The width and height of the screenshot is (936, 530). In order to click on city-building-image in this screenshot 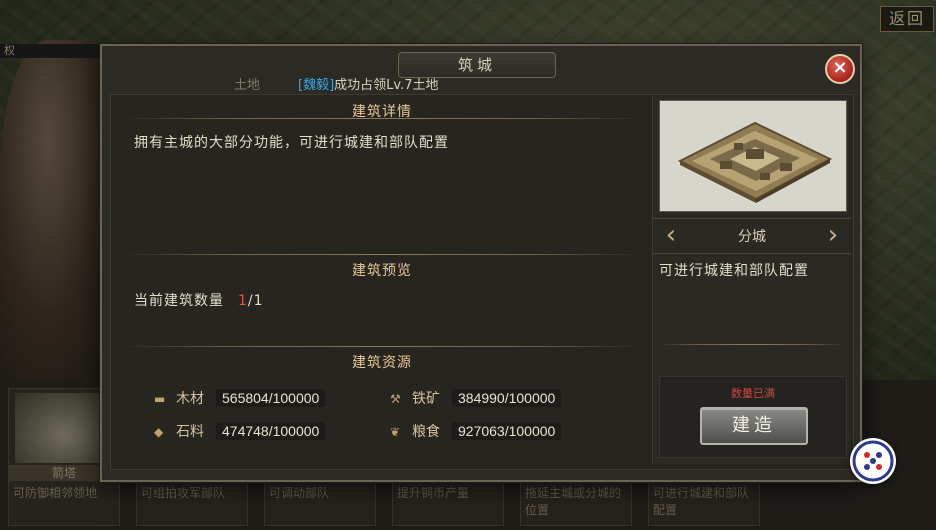, I will do `click(753, 156)`.